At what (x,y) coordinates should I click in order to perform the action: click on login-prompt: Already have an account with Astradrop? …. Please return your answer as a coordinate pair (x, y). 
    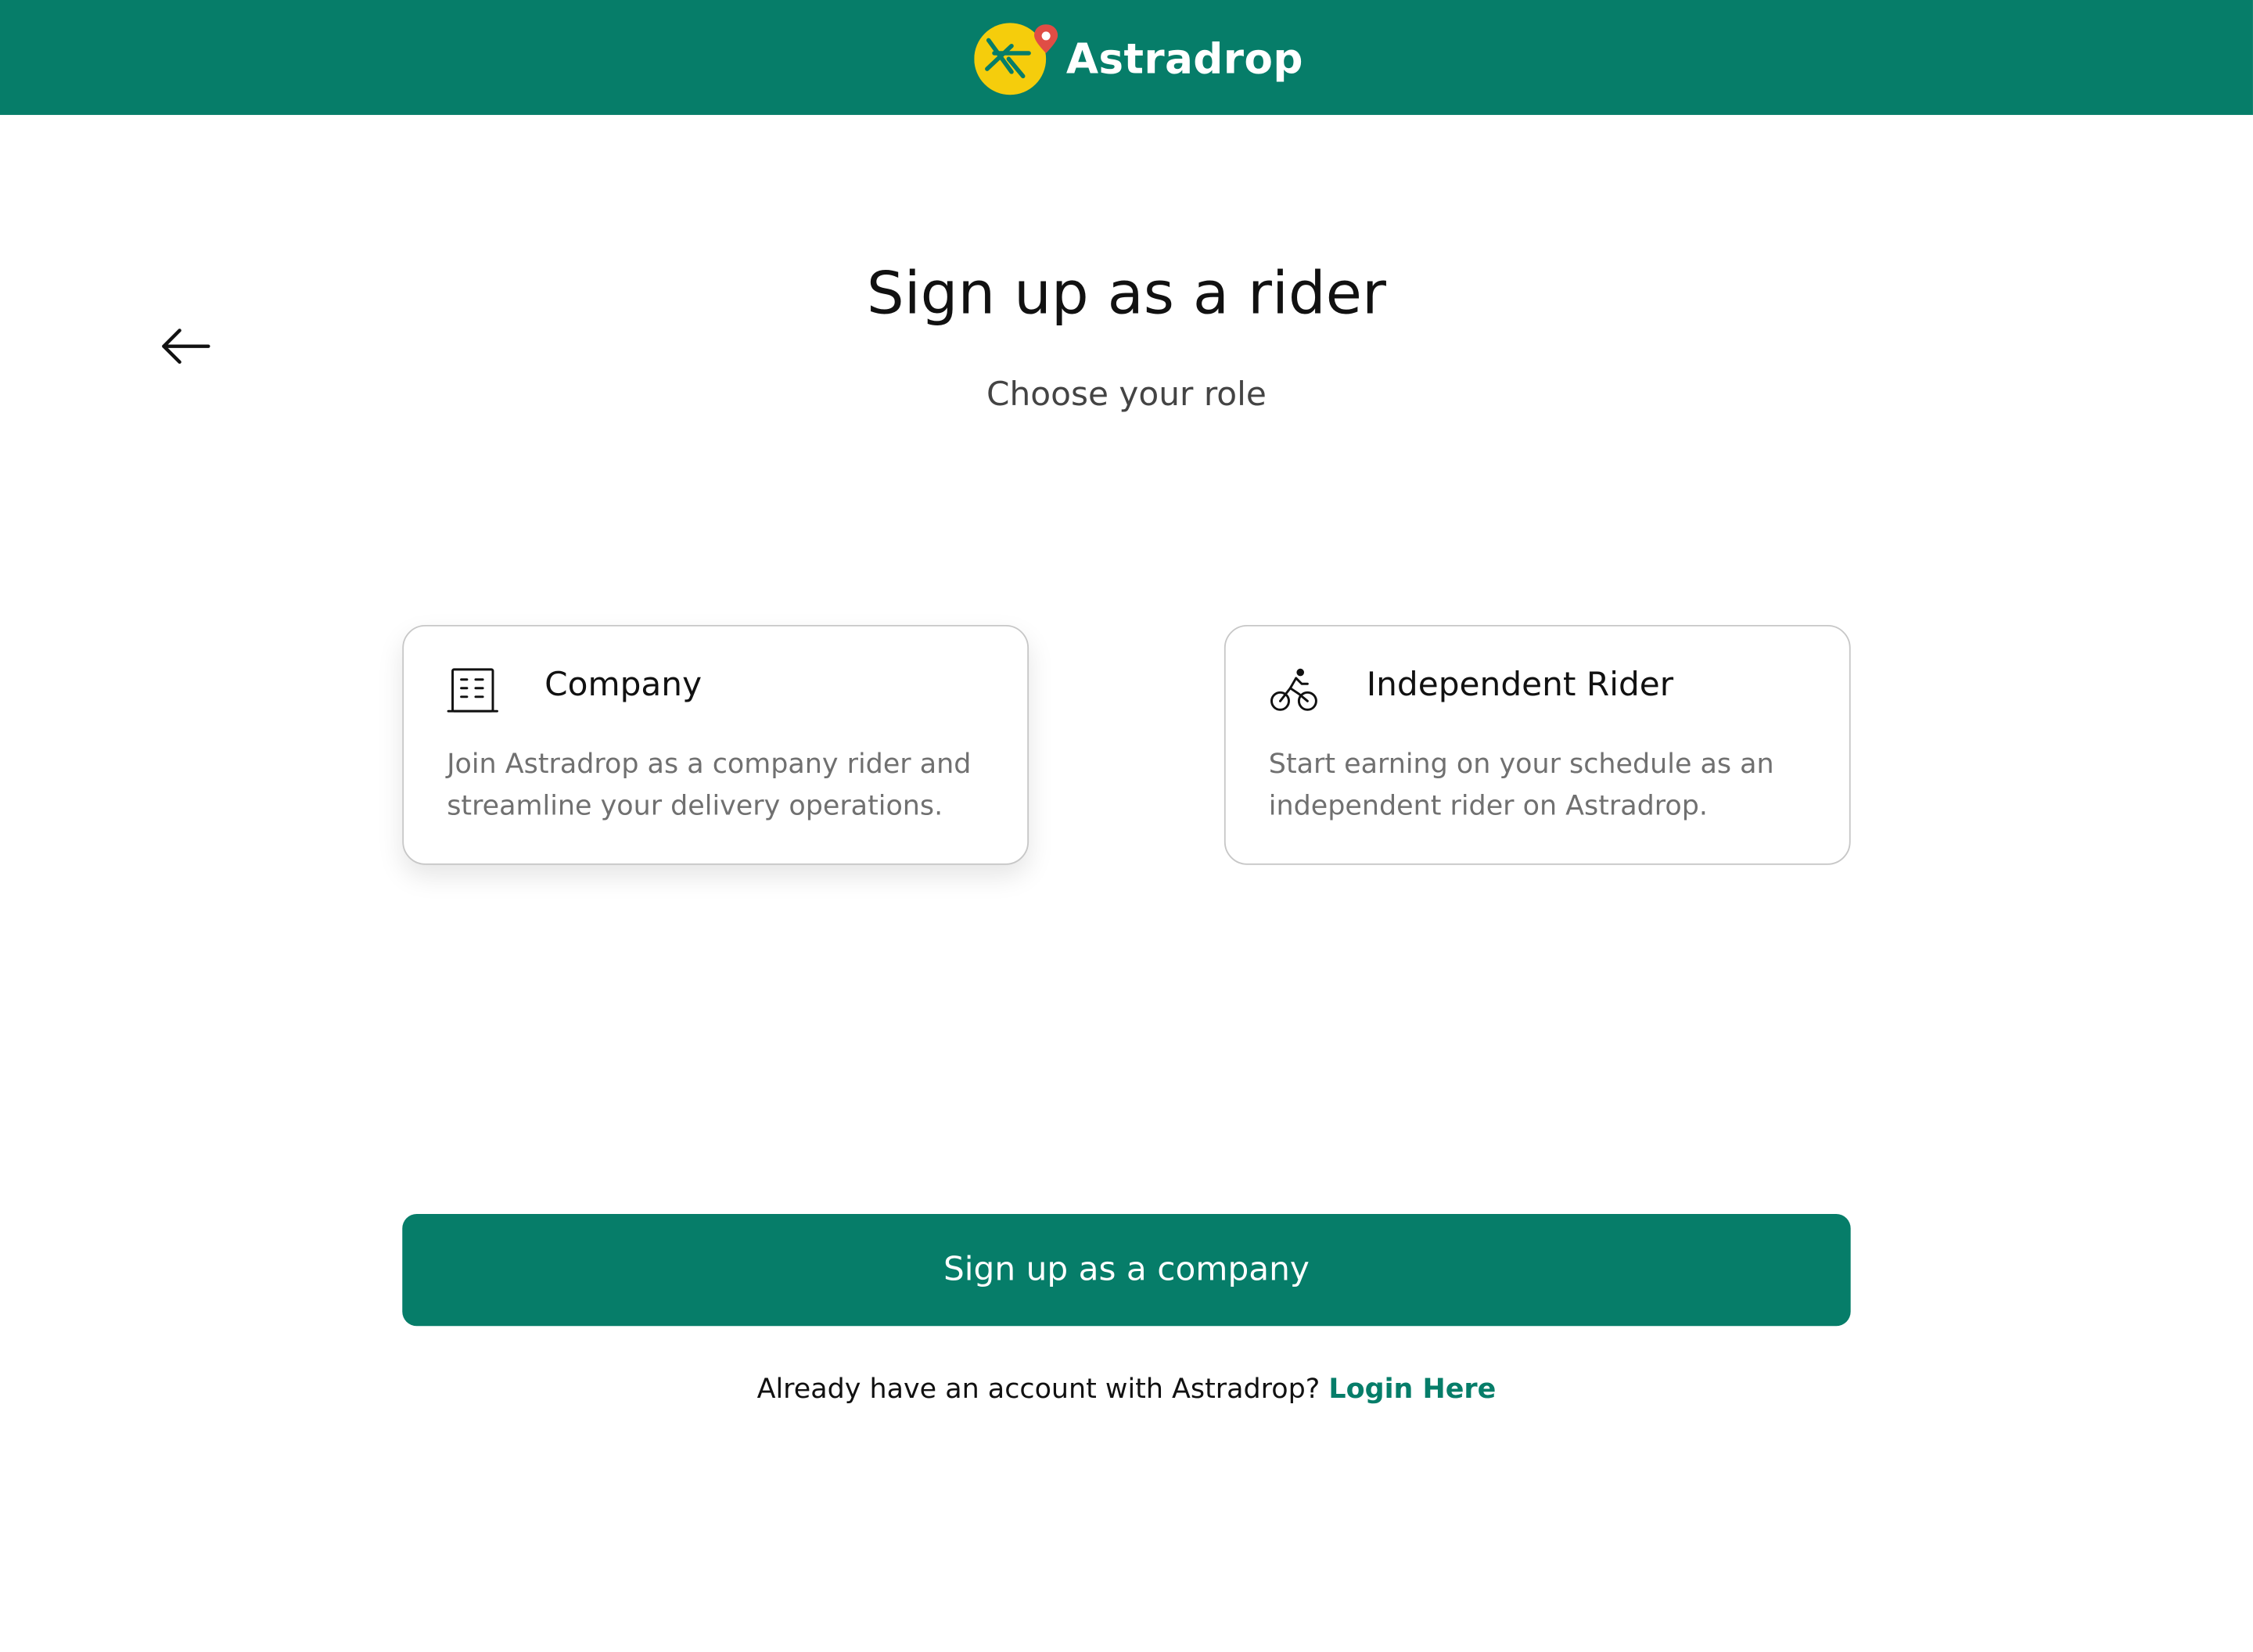
    Looking at the image, I should click on (1126, 1389).